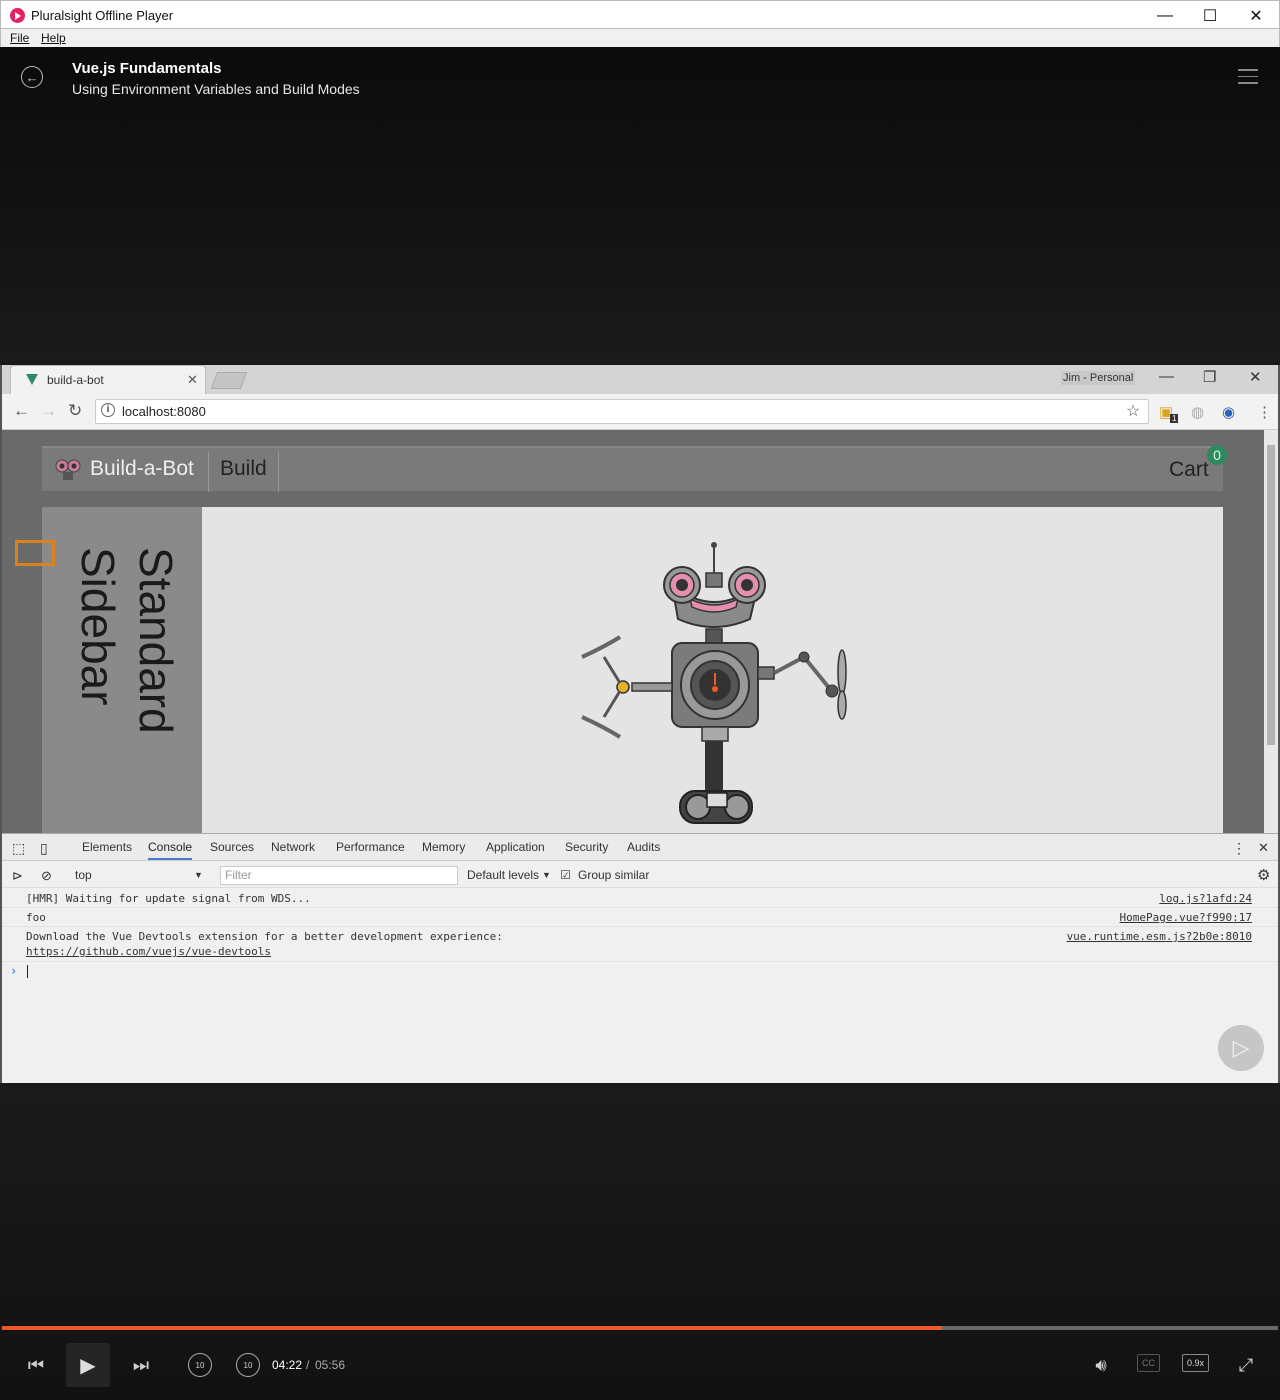 The height and width of the screenshot is (1400, 1280). I want to click on clear-console-icon: ⊘, so click(46, 876).